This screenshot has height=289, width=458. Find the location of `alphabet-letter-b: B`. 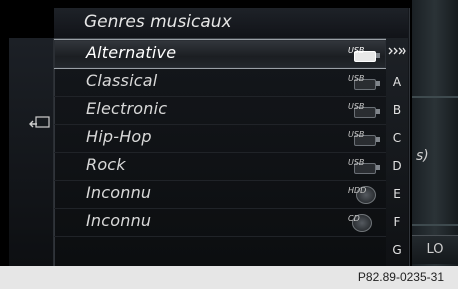

alphabet-letter-b: B is located at coordinates (397, 110).